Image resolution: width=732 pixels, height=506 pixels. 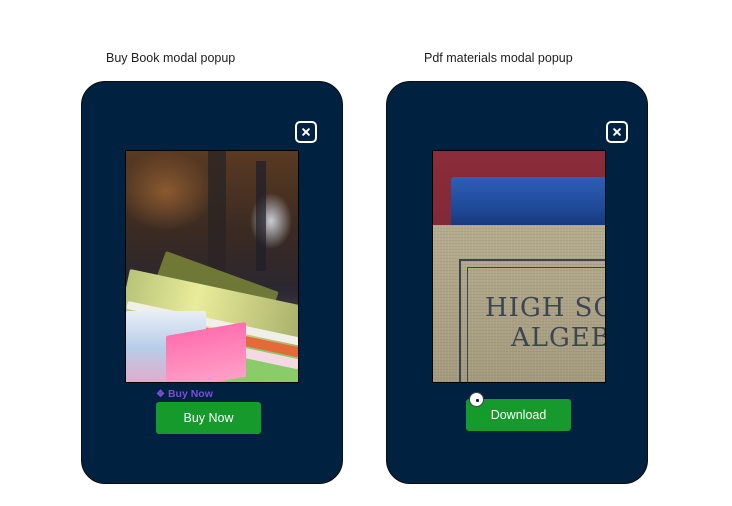 I want to click on cursor-badge-icon, so click(x=476, y=399).